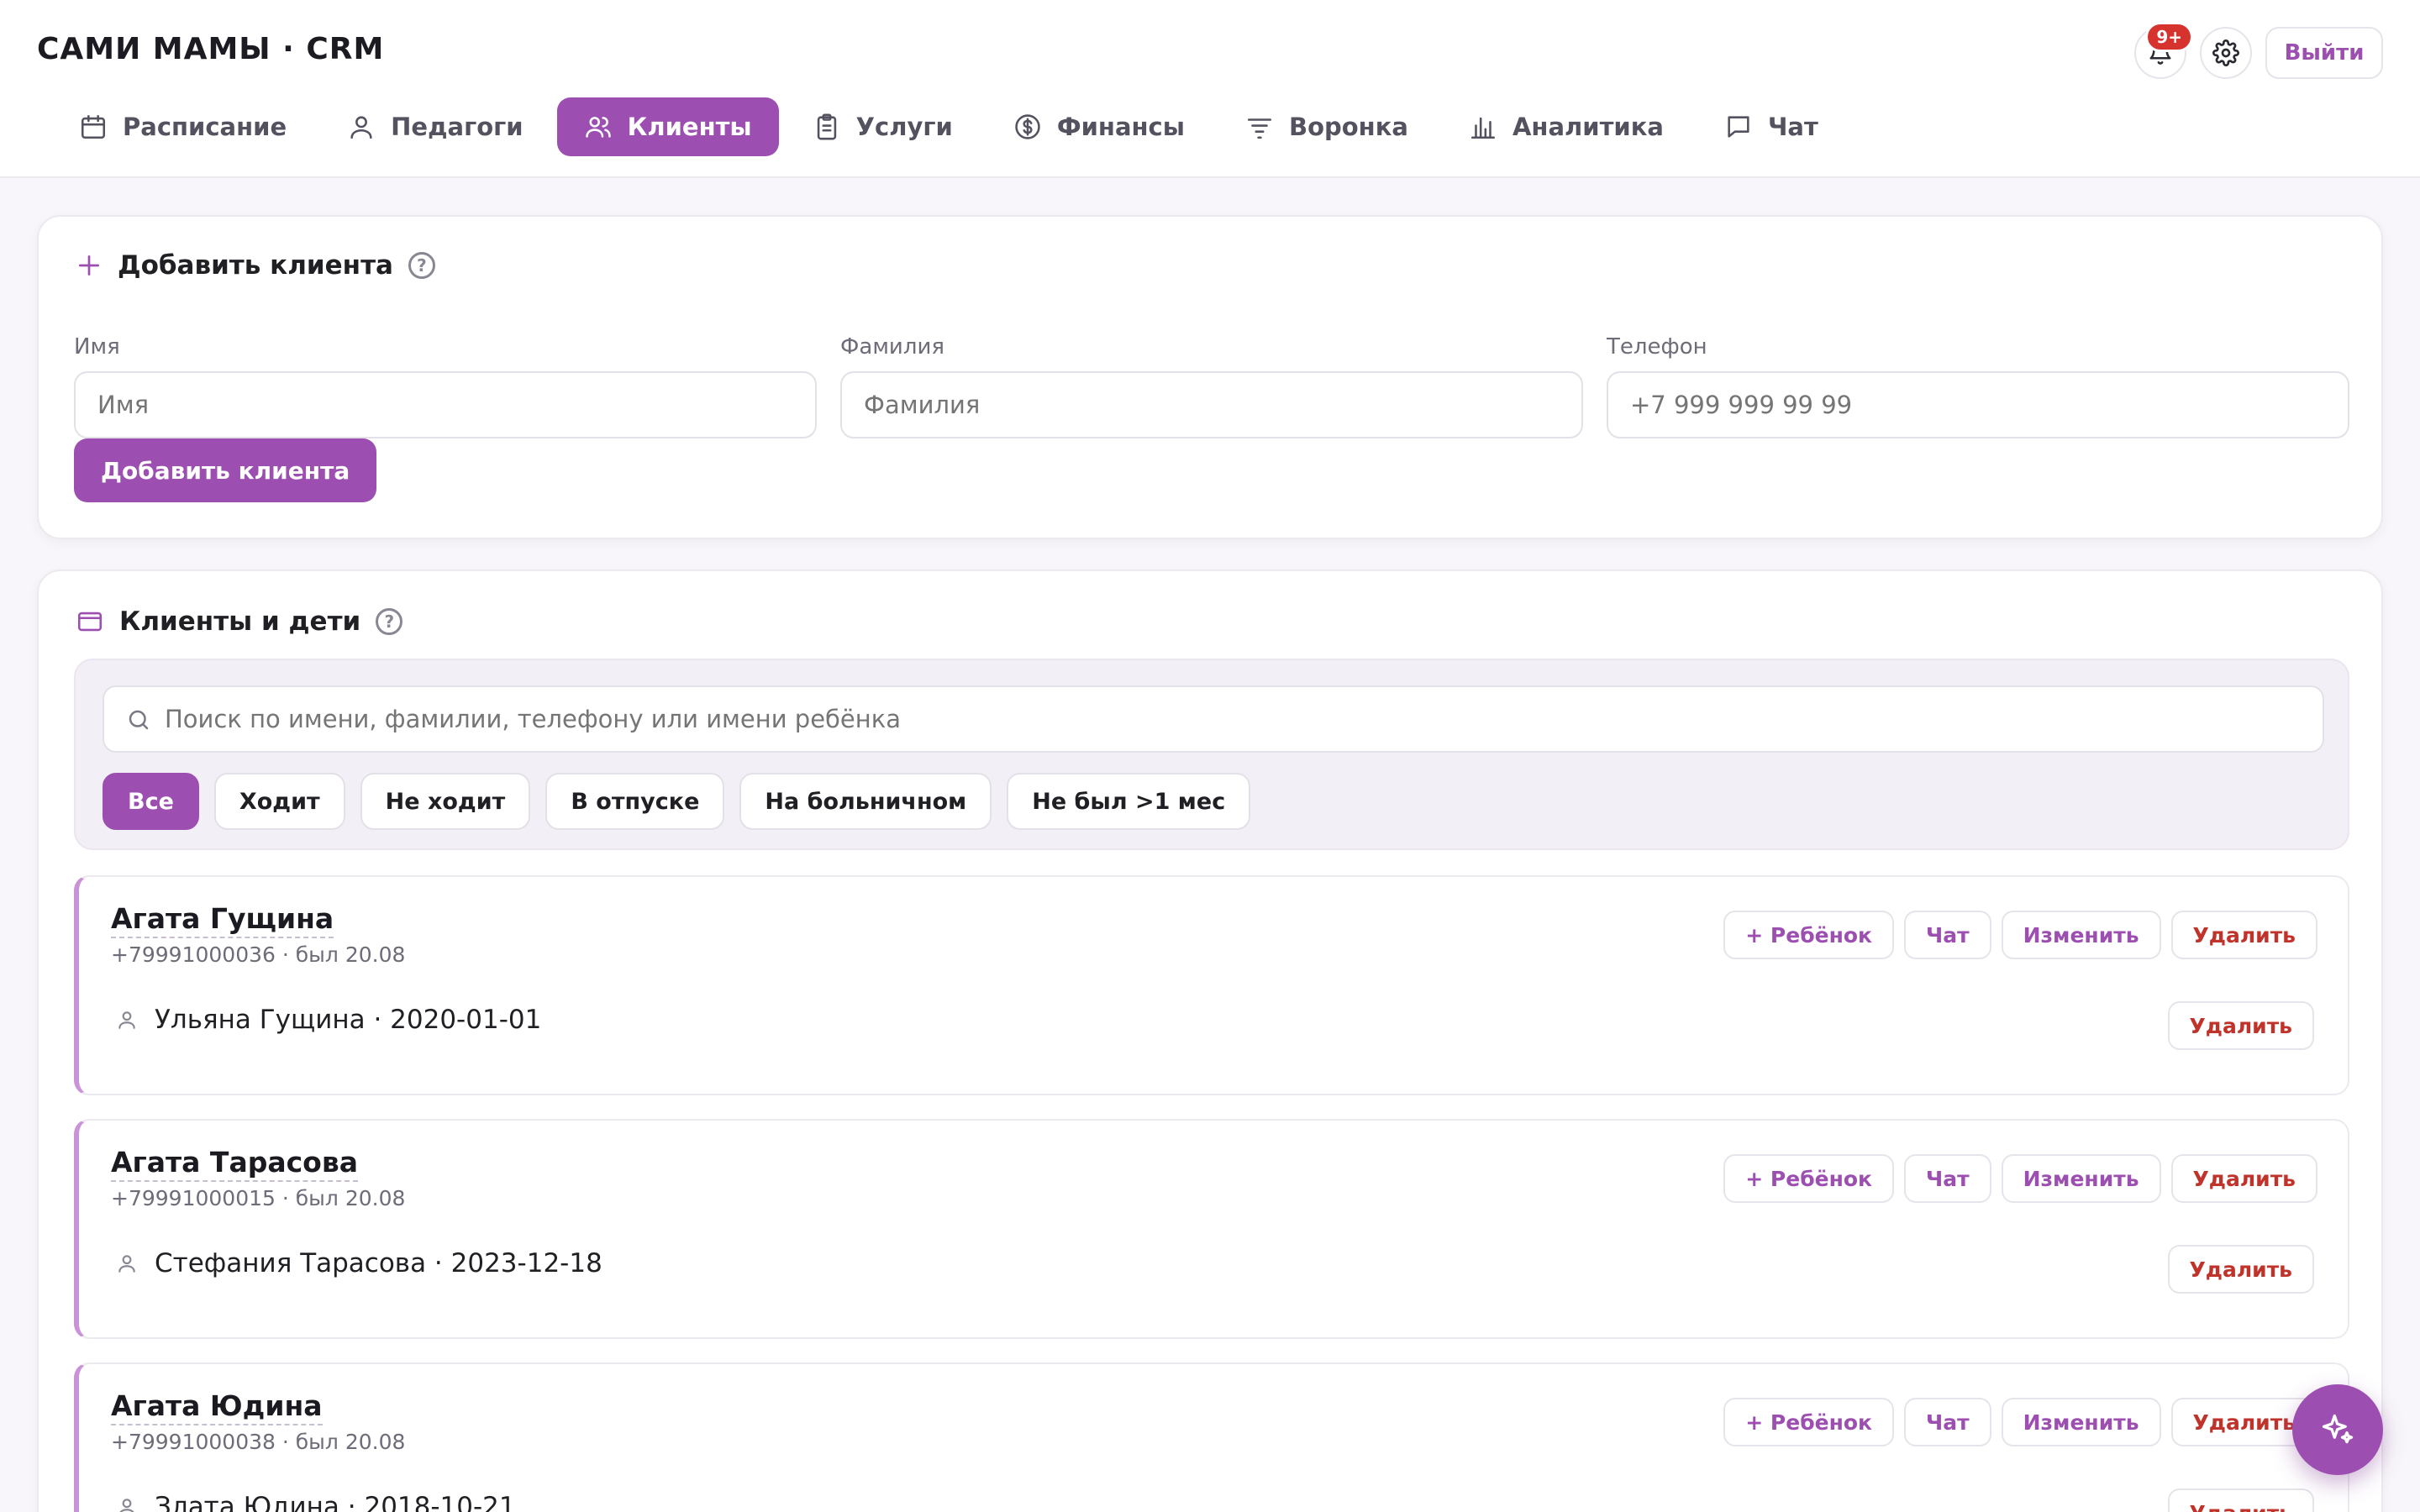 The width and height of the screenshot is (2420, 1512). What do you see at coordinates (598, 127) in the screenshot?
I see `users-icon` at bounding box center [598, 127].